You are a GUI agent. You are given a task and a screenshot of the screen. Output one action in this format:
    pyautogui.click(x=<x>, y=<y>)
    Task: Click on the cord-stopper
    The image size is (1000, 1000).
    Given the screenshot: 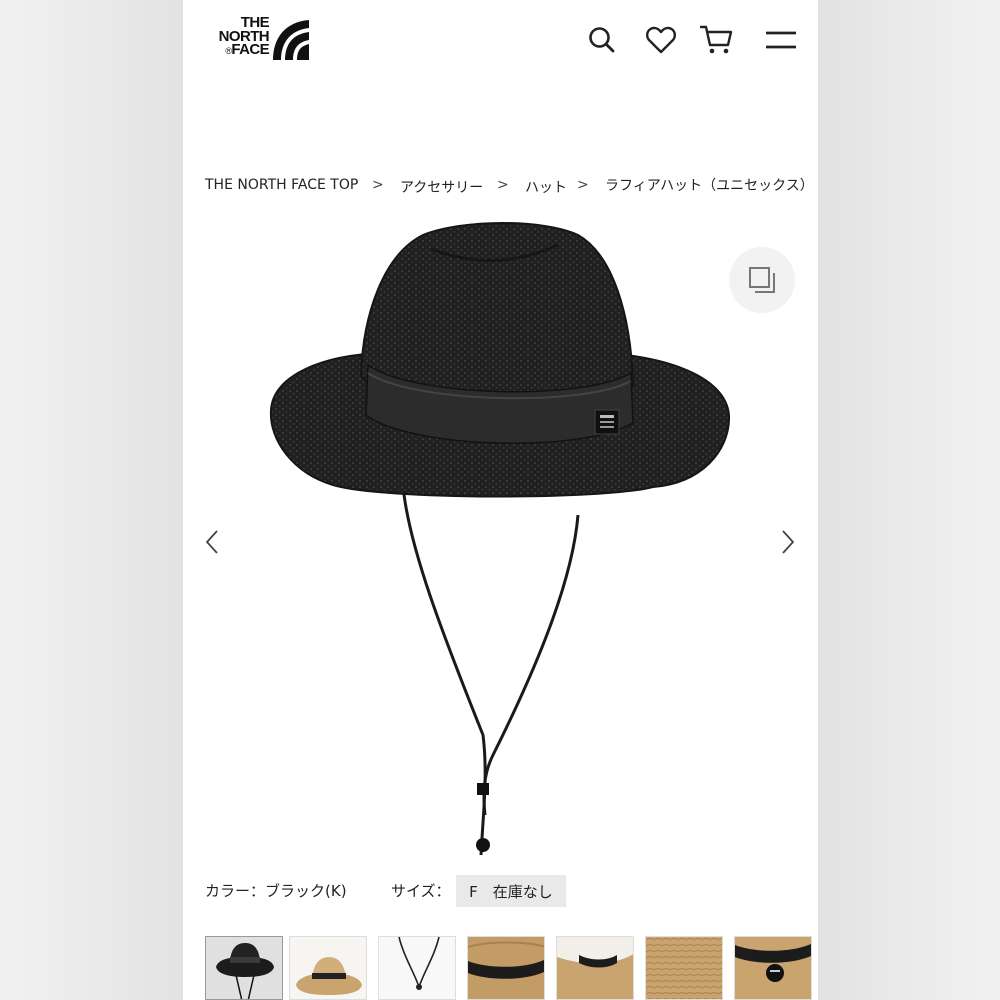 What is the action you would take?
    pyautogui.click(x=483, y=789)
    